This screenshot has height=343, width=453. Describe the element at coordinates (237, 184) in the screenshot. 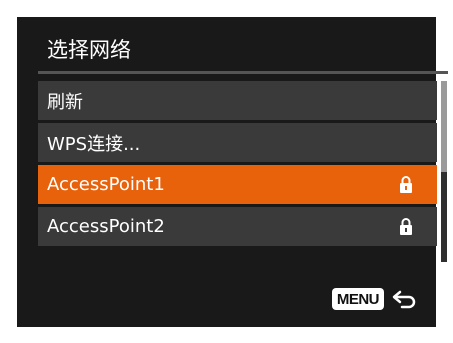

I see `menu-item-accesspoint1: AccessPoint1` at that location.